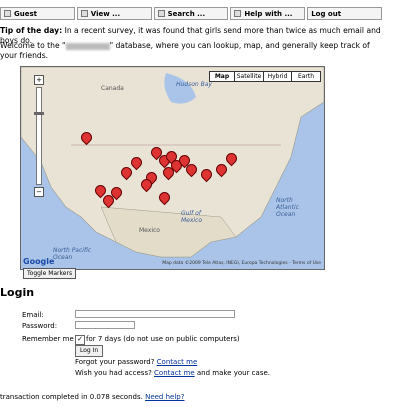  Describe the element at coordinates (192, 217) in the screenshot. I see `label-gulf-of-mexico: Gulf of Mexico` at that location.